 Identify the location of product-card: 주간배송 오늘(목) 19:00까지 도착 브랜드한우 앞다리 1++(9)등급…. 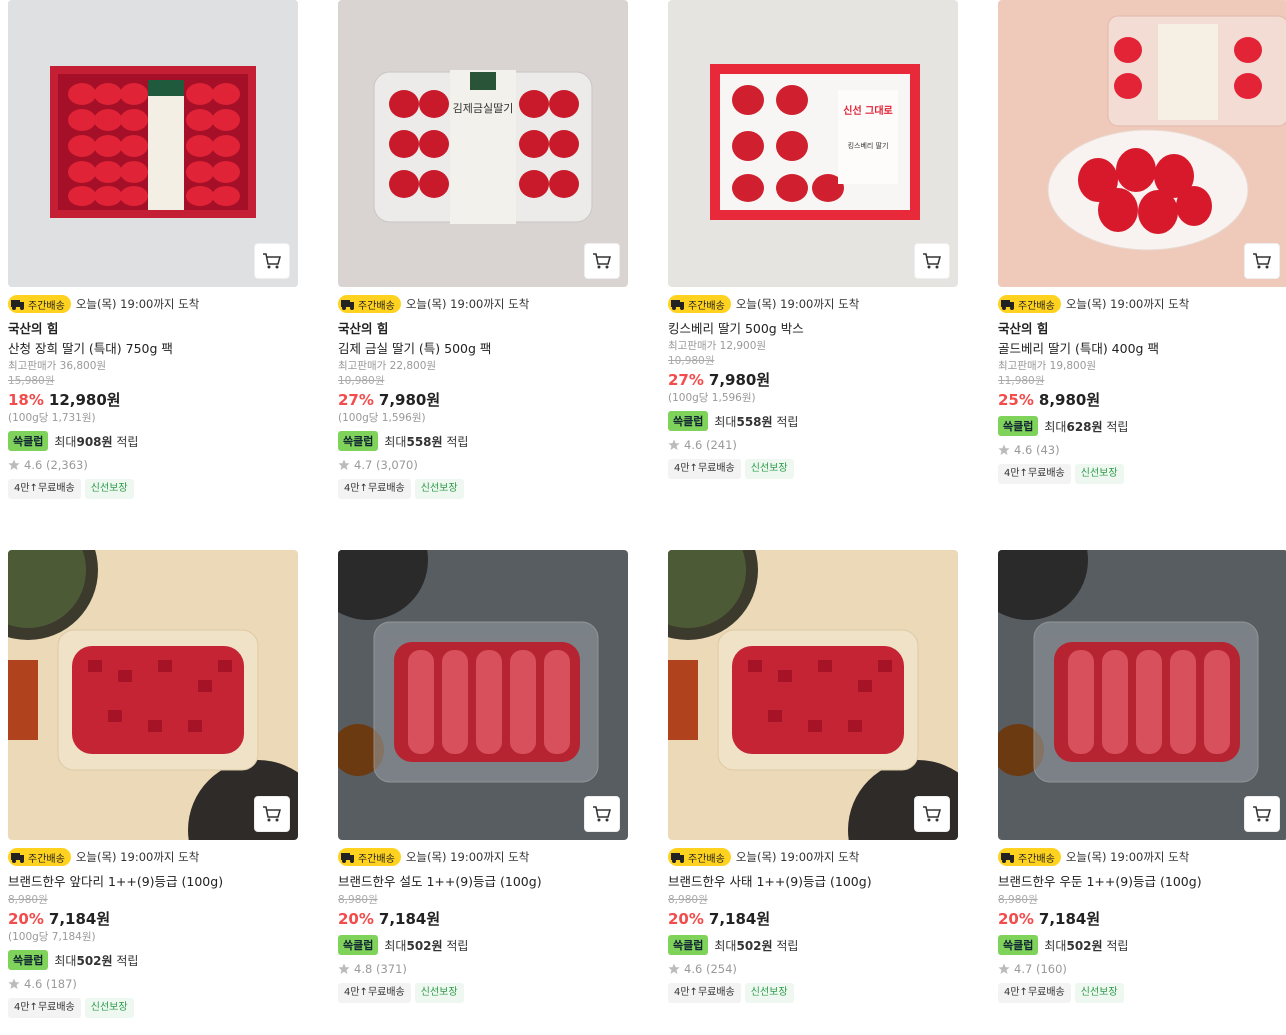
(153, 784).